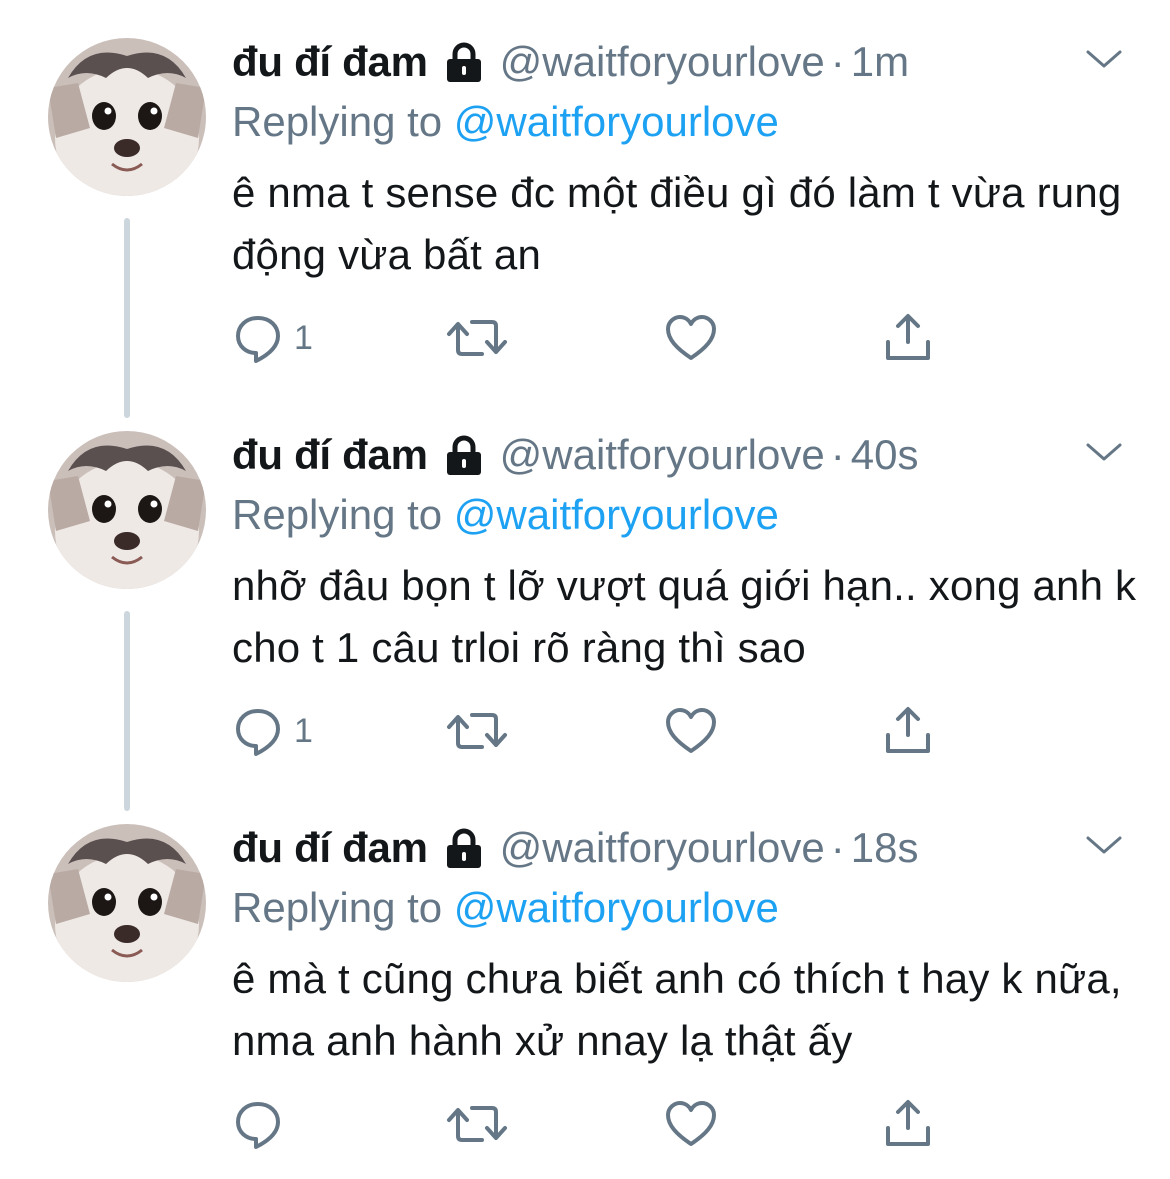 Image resolution: width=1170 pixels, height=1179 pixels. What do you see at coordinates (885, 455) in the screenshot?
I see `timestamp: 40s` at bounding box center [885, 455].